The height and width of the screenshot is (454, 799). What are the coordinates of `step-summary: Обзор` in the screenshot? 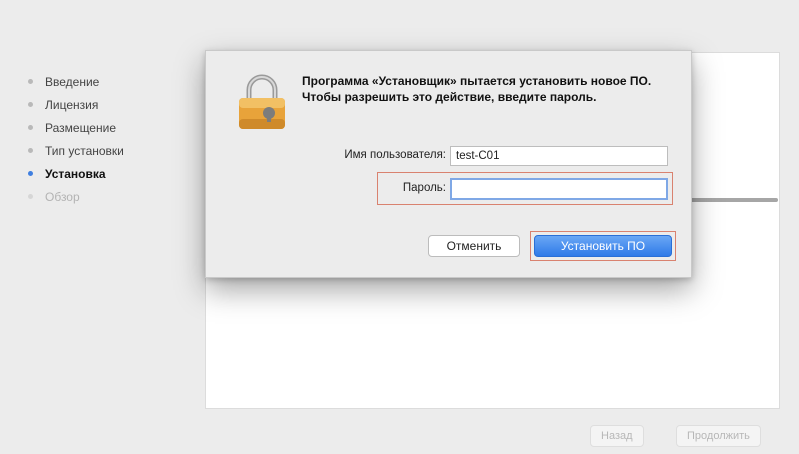 It's located at (113, 196).